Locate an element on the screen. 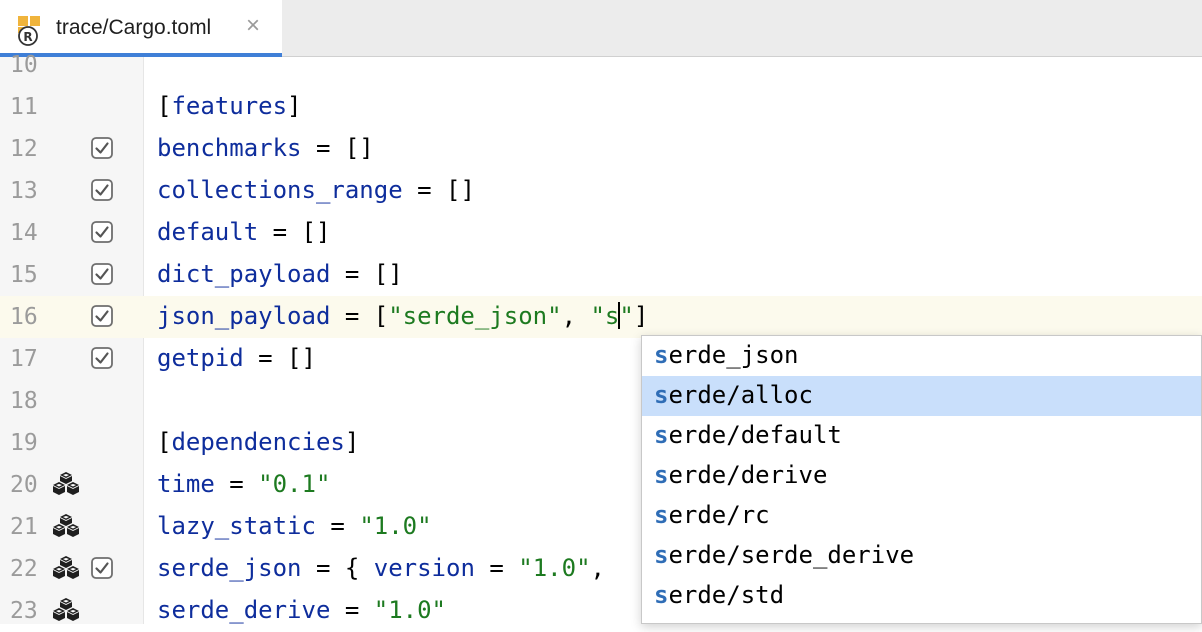 This screenshot has width=1202, height=632. line-number: 16 is located at coordinates (24, 317).